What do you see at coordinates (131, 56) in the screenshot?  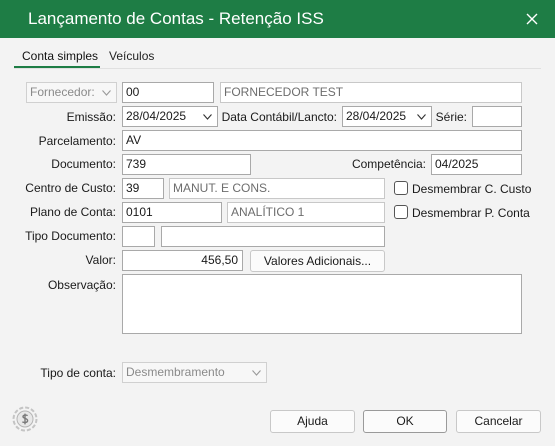 I see `tab-veiculos: Veículos` at bounding box center [131, 56].